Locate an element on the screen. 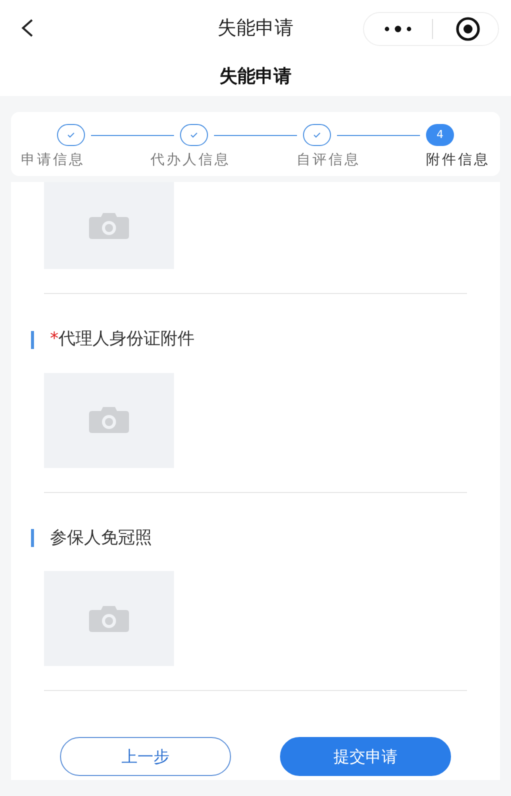 The image size is (511, 796). previous-button: 上一步 is located at coordinates (145, 756).